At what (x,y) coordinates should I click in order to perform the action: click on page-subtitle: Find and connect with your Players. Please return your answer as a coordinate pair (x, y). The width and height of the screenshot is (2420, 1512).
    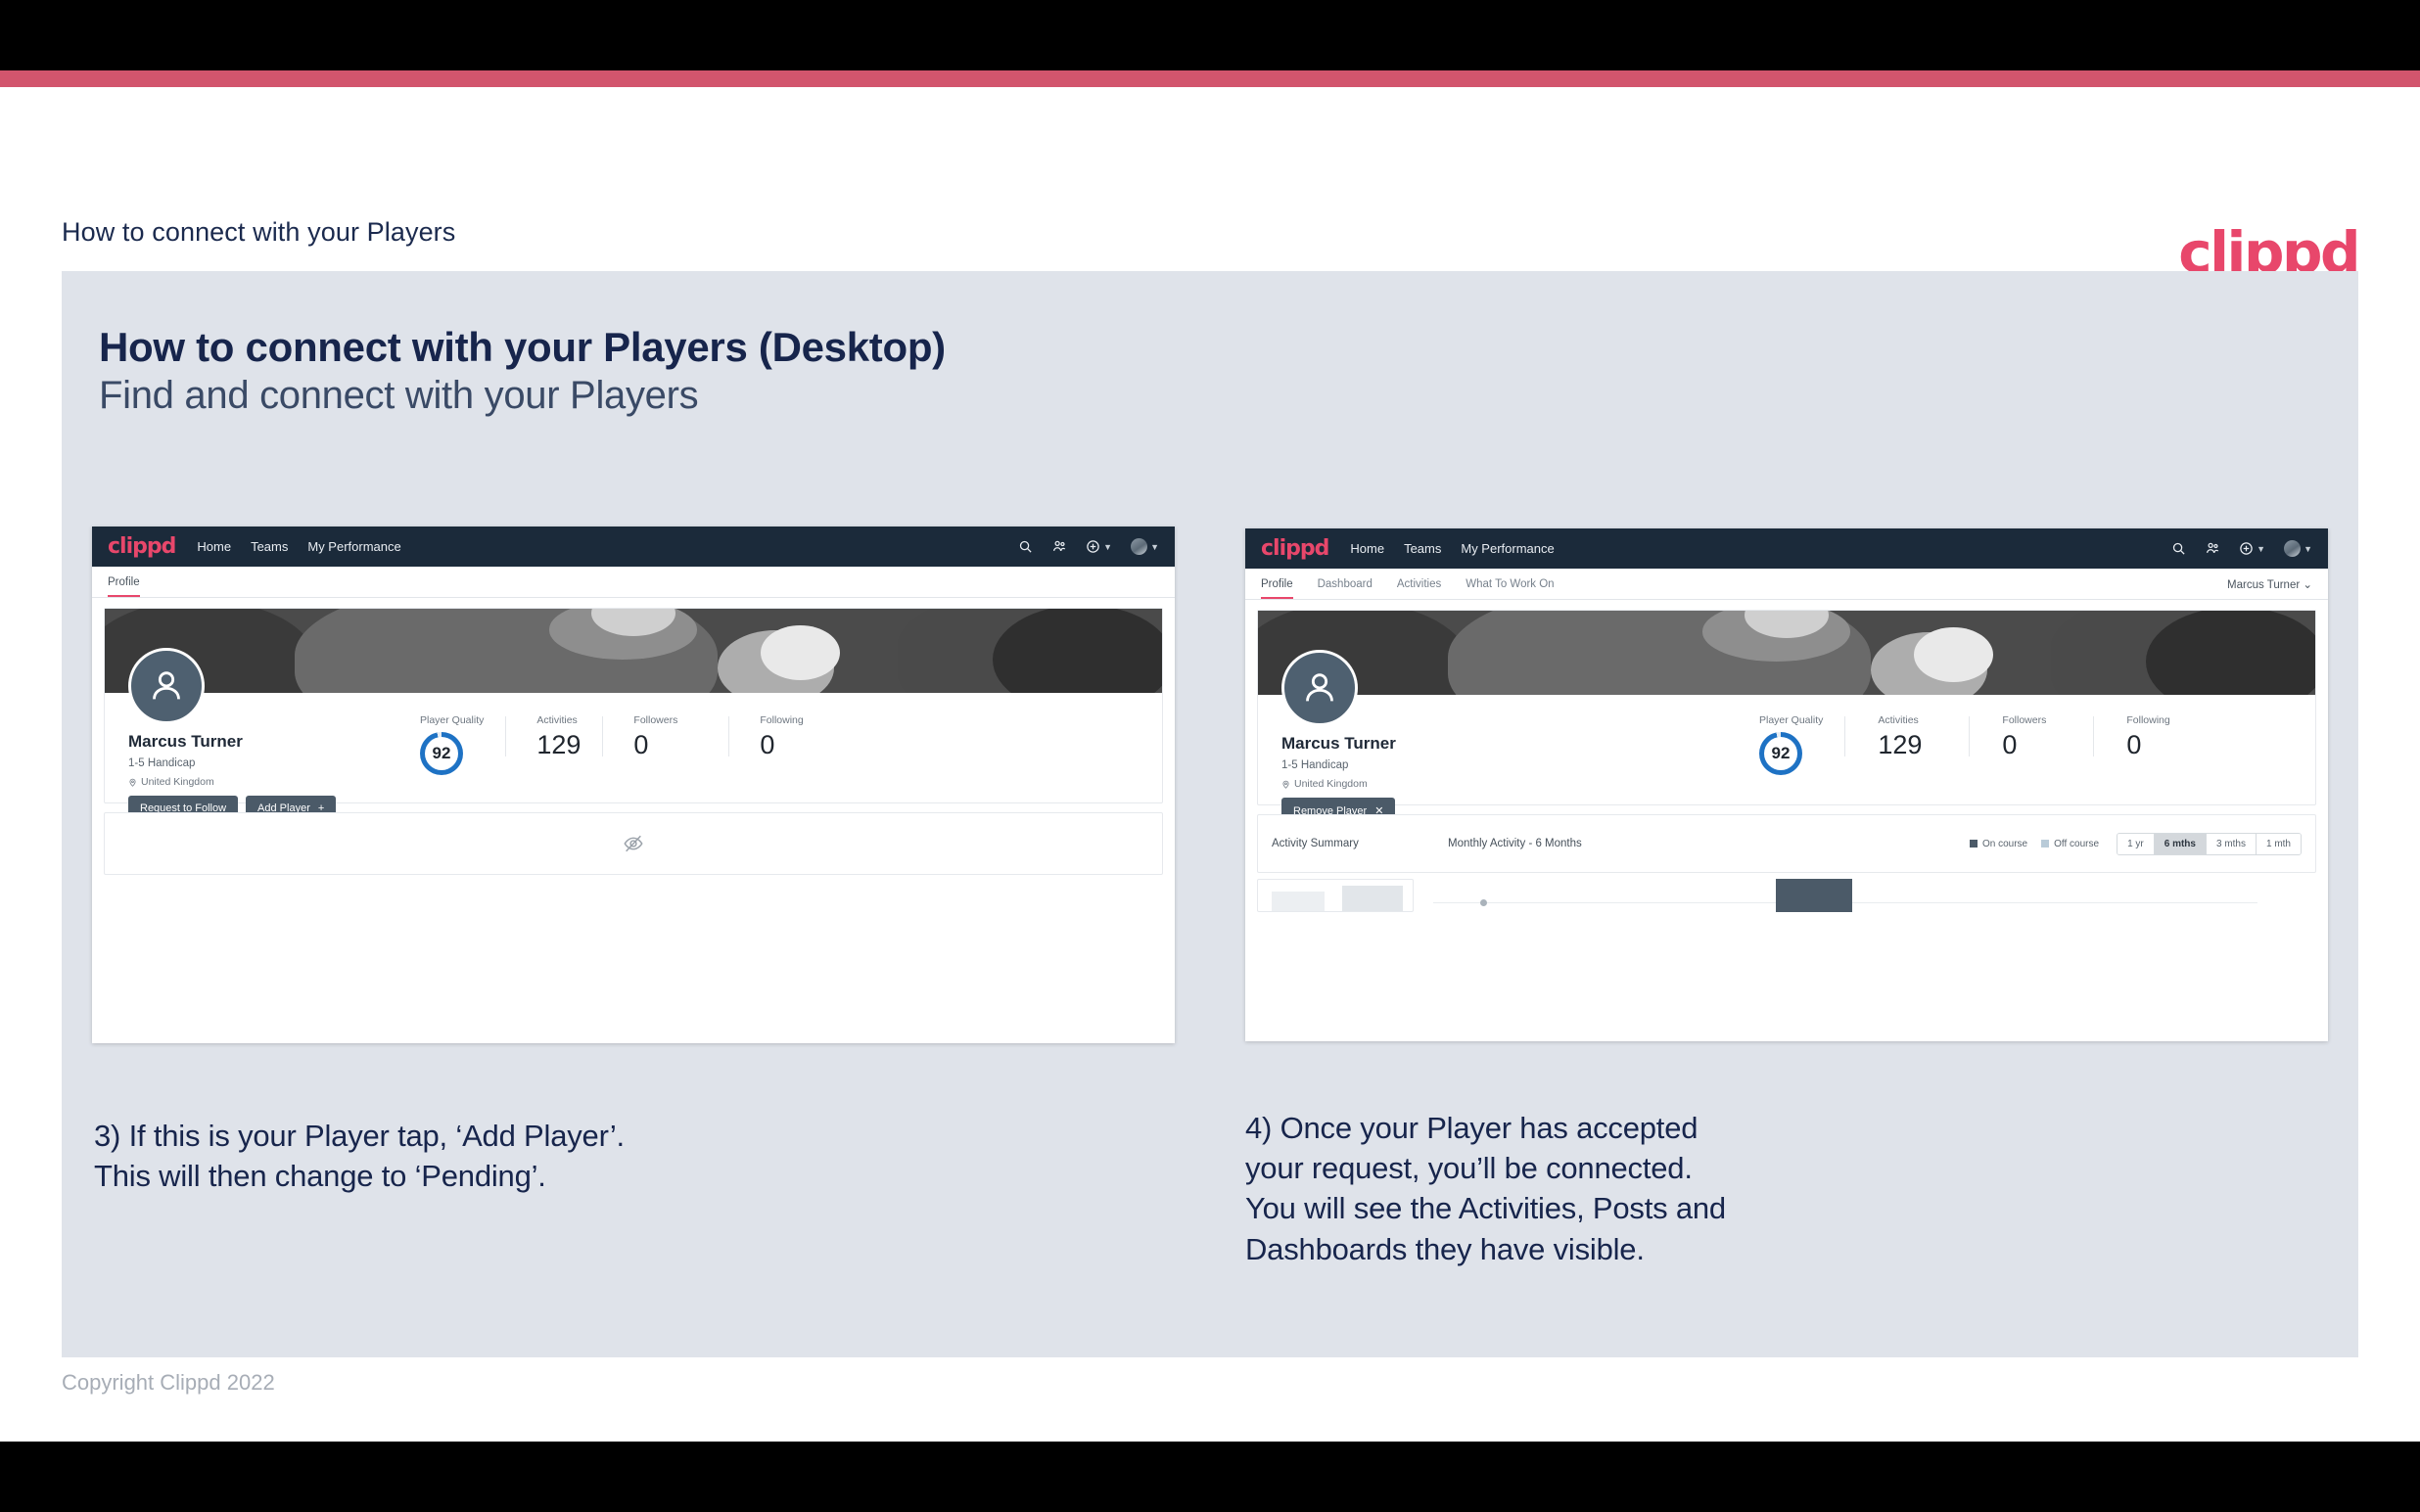
    Looking at the image, I should click on (399, 395).